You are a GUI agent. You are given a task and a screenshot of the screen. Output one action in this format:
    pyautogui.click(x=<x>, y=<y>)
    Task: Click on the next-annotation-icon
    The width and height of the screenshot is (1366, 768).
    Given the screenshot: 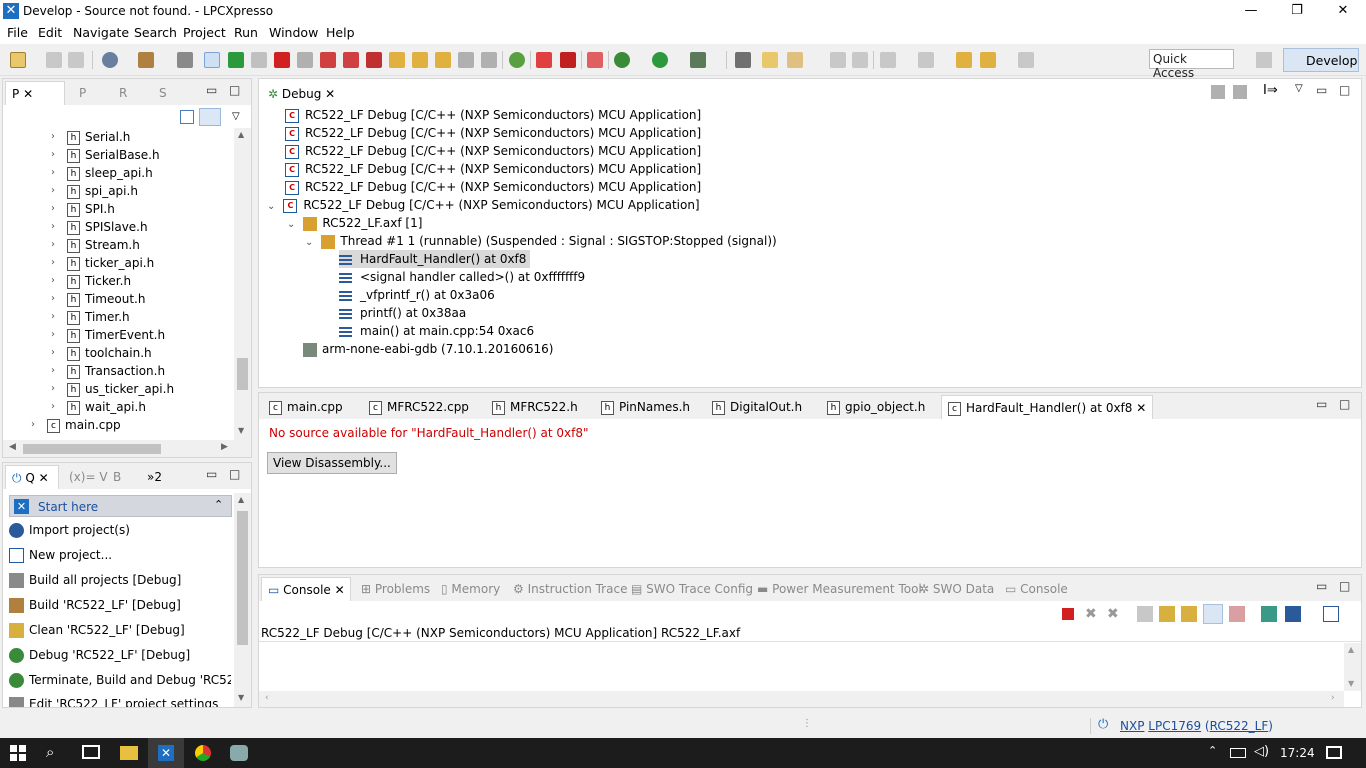 What is the action you would take?
    pyautogui.click(x=888, y=60)
    